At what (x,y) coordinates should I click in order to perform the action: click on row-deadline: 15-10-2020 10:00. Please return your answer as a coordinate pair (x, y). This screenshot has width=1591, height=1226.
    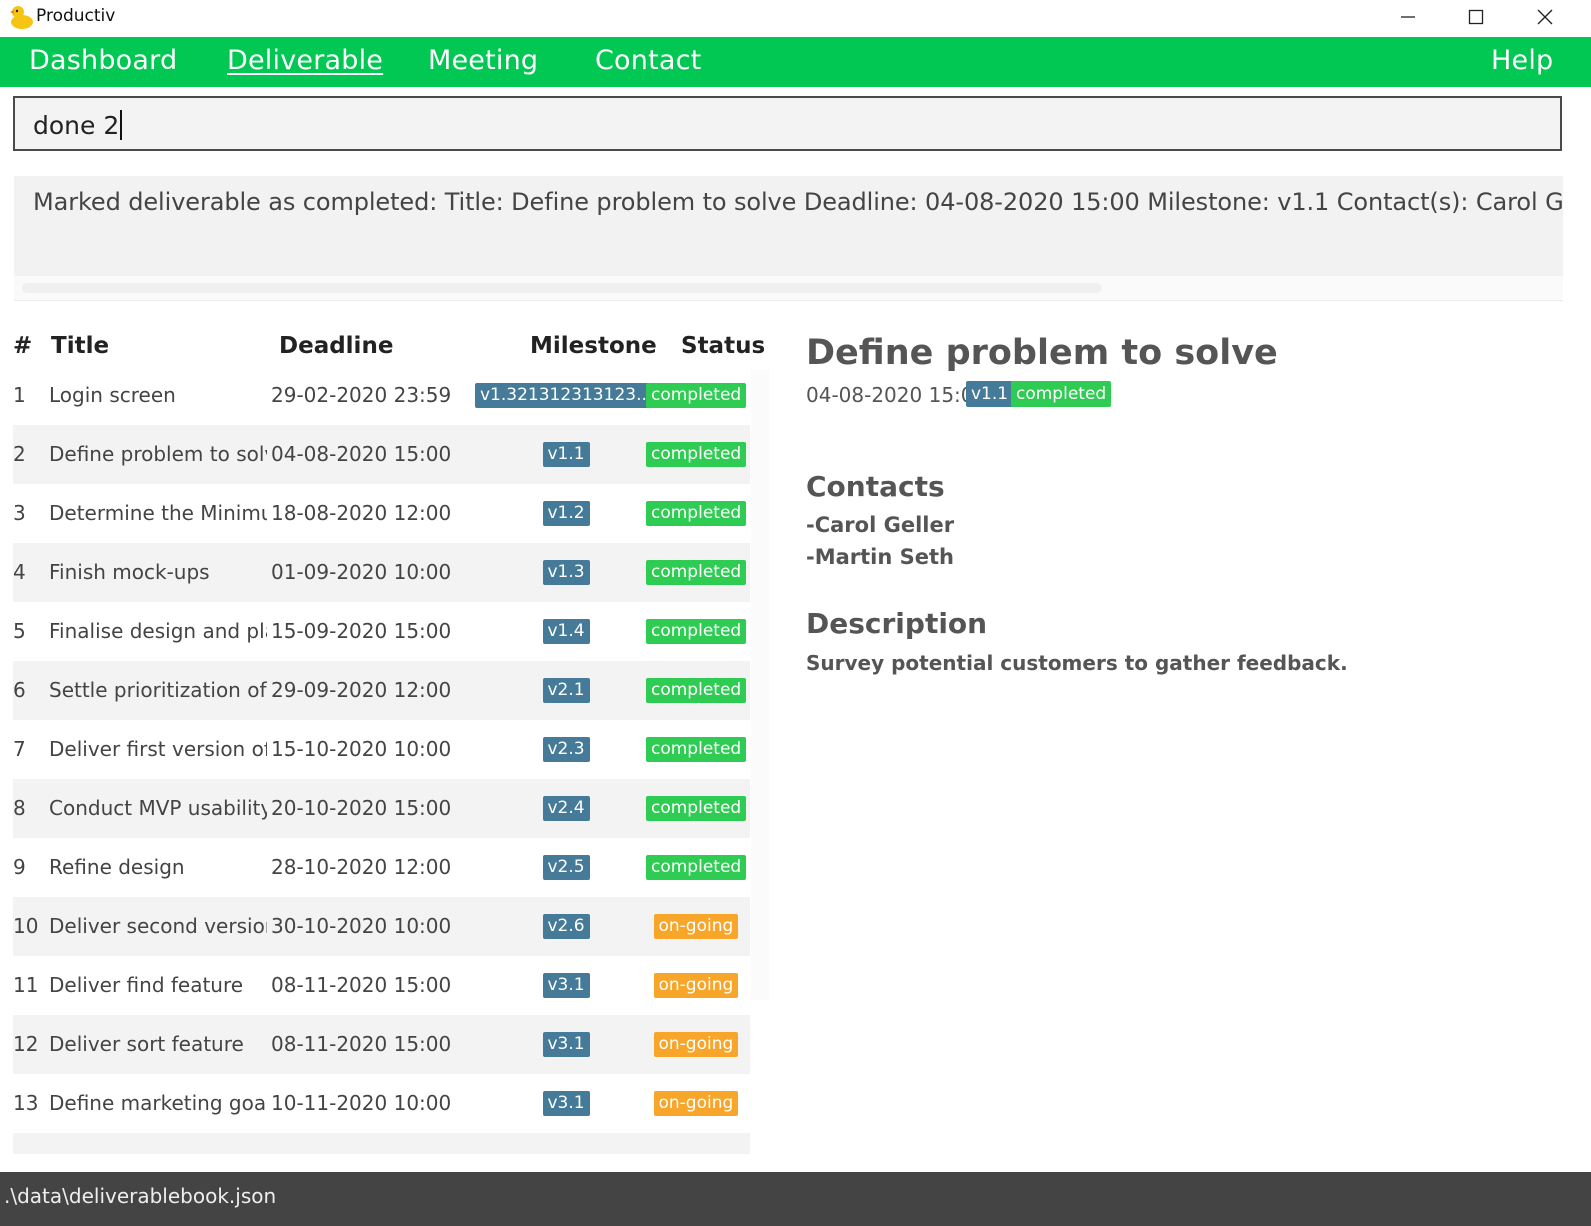
    Looking at the image, I should click on (361, 749).